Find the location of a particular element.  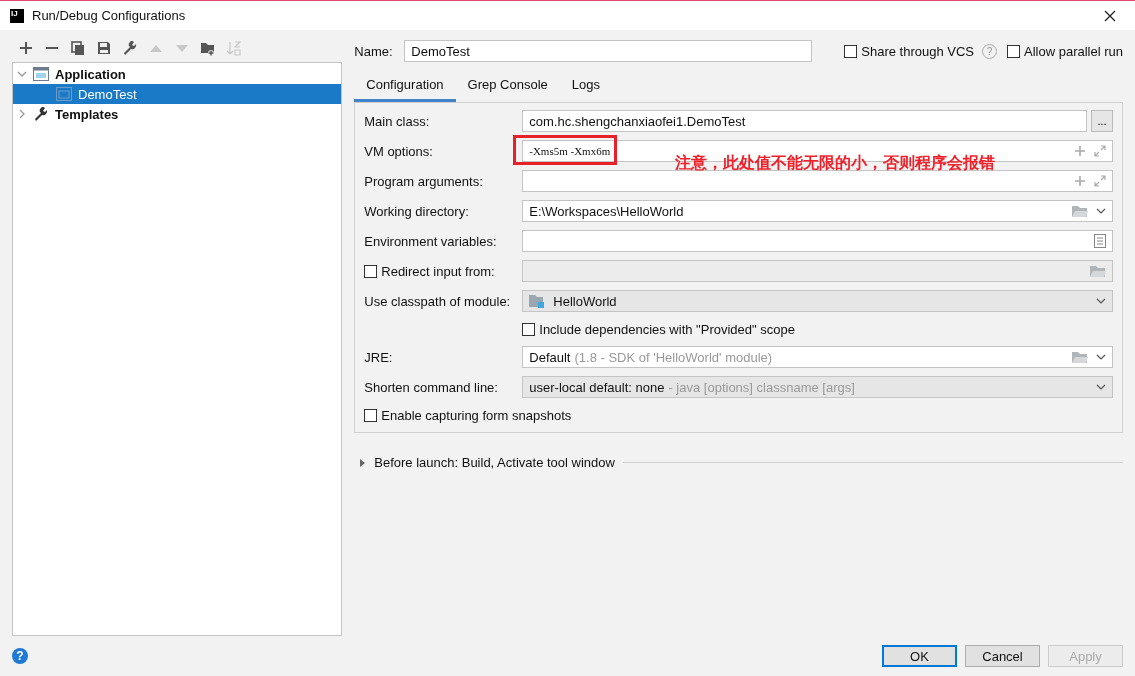

field-value: -Xms5m -Xmx6m is located at coordinates (570, 151).